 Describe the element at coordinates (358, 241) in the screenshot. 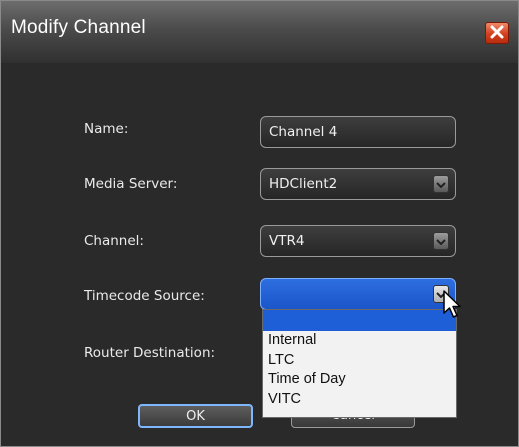

I see `channel-select: VTR4` at that location.